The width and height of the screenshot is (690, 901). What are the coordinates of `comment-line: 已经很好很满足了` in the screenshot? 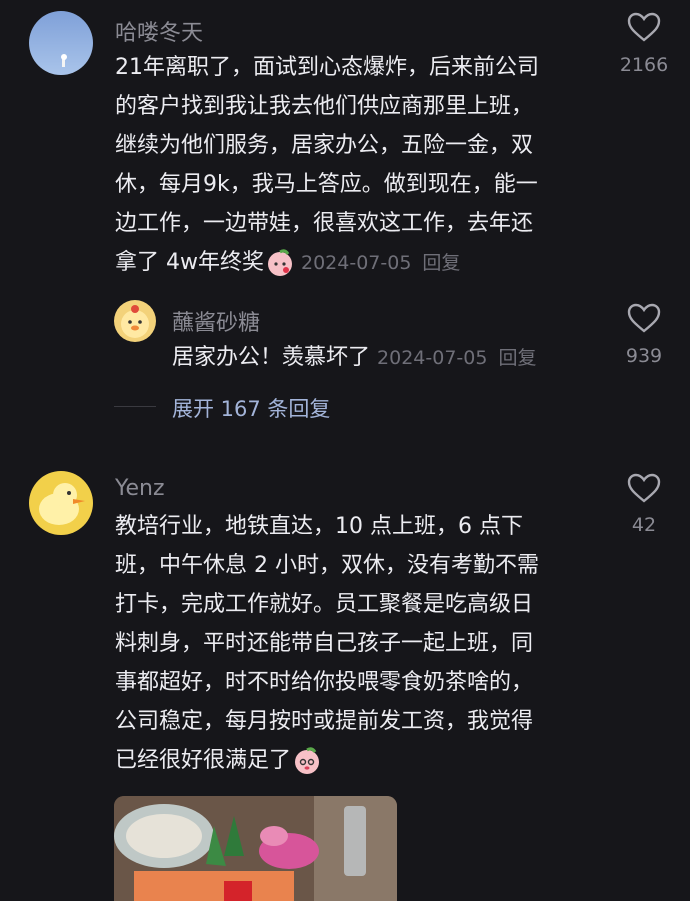 It's located at (360, 760).